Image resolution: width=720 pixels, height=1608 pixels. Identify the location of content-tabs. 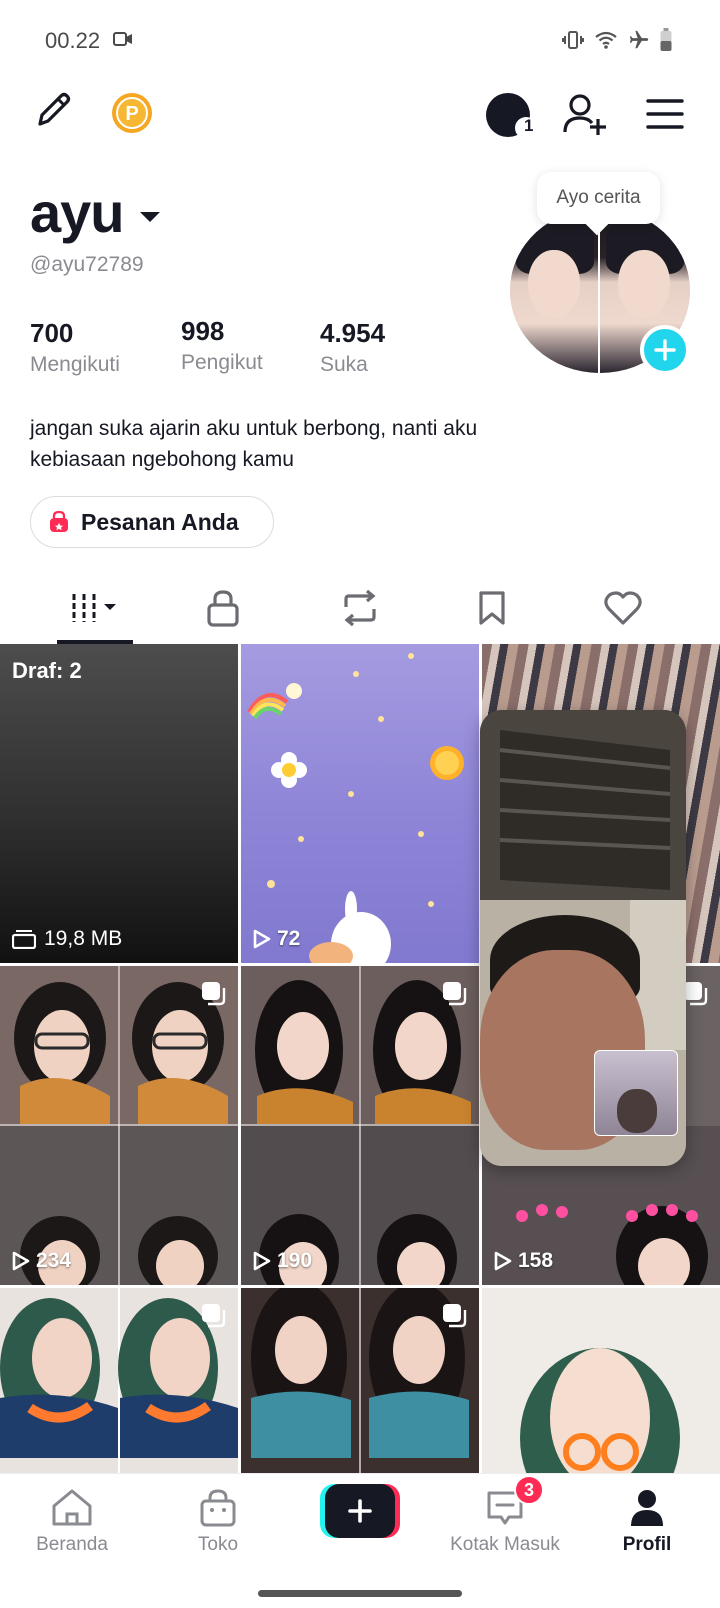
(360, 612).